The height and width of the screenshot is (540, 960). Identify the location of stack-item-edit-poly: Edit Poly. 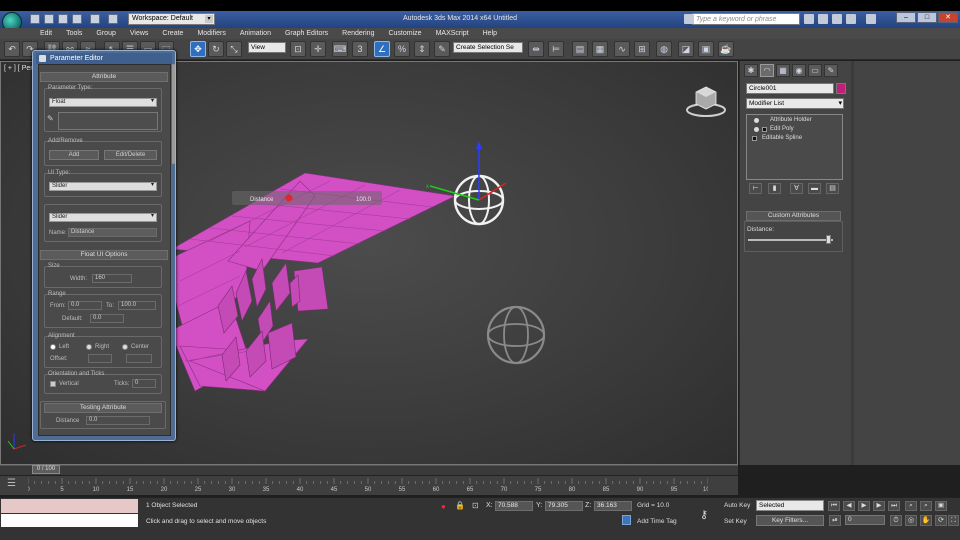
(796, 129).